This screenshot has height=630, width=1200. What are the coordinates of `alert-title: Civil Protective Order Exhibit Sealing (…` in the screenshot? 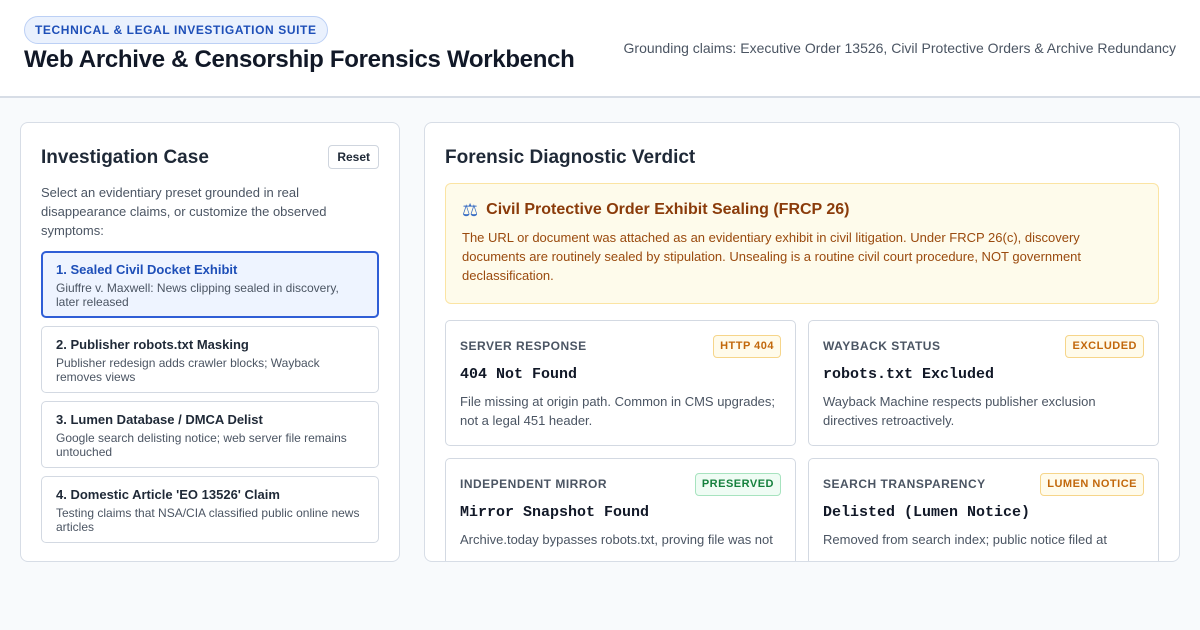 It's located at (668, 209).